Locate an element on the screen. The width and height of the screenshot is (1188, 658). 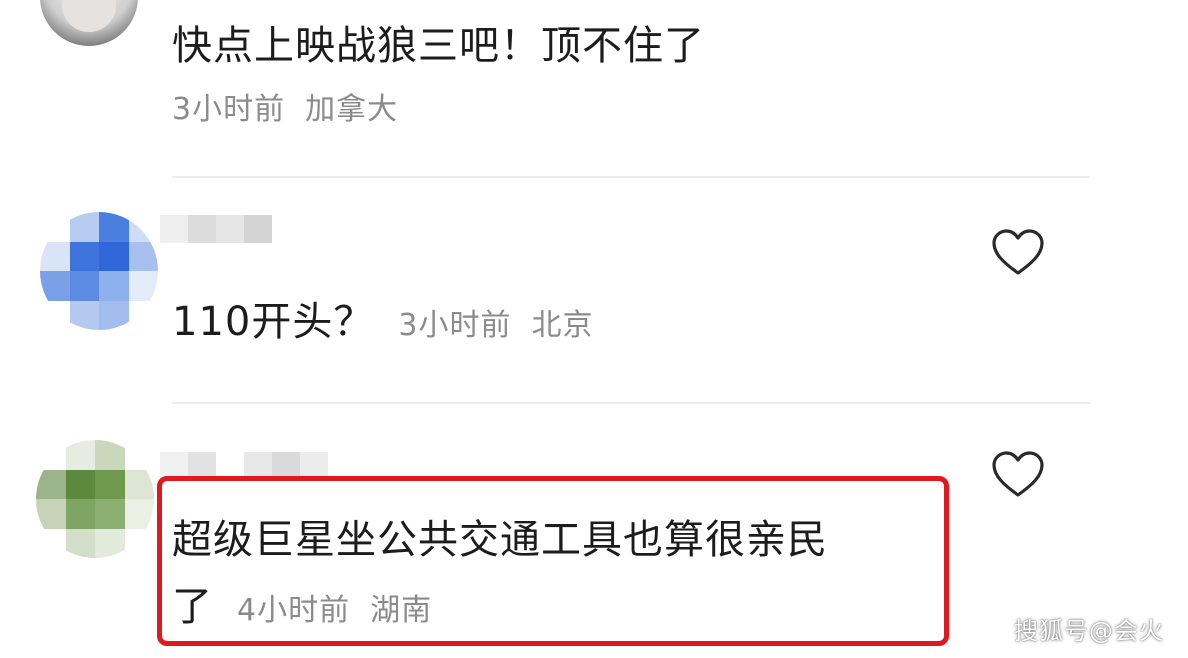
watermark: 搜狐号@会火 is located at coordinates (1089, 631).